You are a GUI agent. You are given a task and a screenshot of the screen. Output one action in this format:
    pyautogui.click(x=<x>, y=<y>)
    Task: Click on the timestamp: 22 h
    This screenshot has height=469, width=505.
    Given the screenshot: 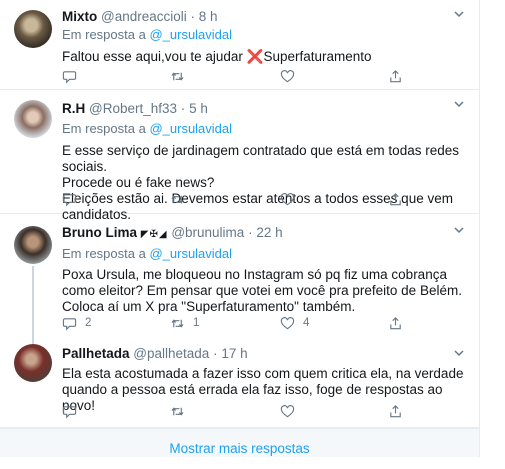 What is the action you would take?
    pyautogui.click(x=269, y=232)
    